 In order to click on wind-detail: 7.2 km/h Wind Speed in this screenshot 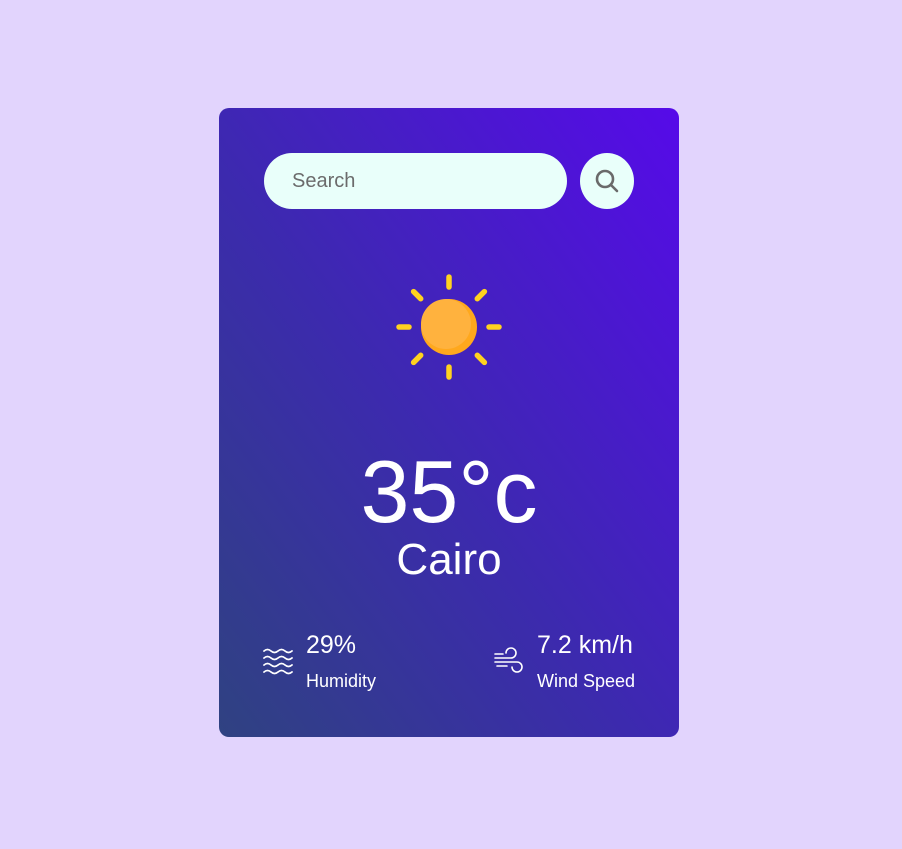, I will do `click(583, 661)`.